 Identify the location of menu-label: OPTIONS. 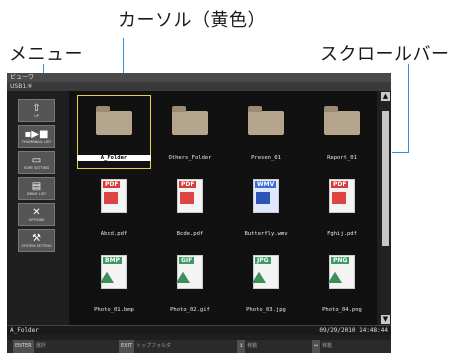
(36, 220).